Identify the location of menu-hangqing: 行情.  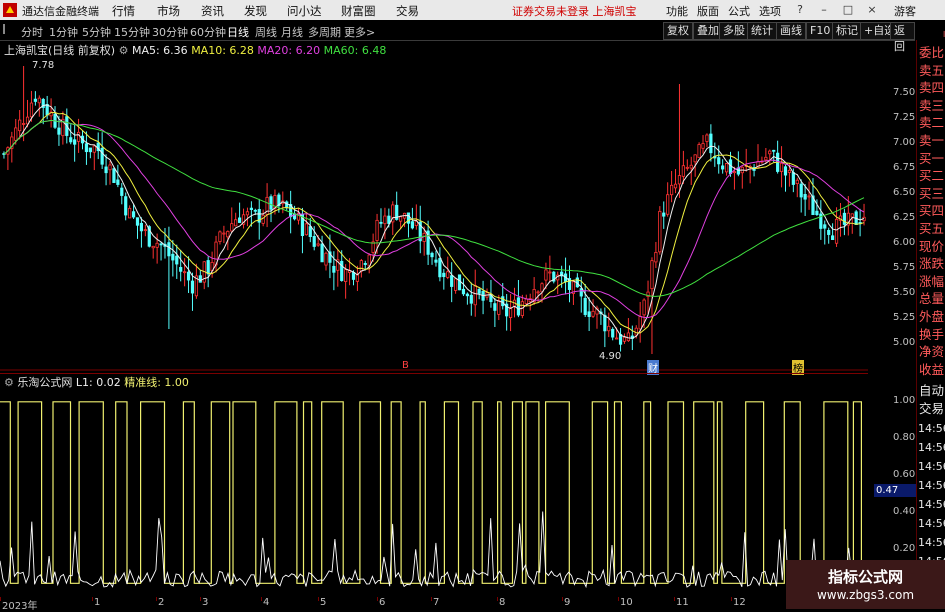
(123, 11).